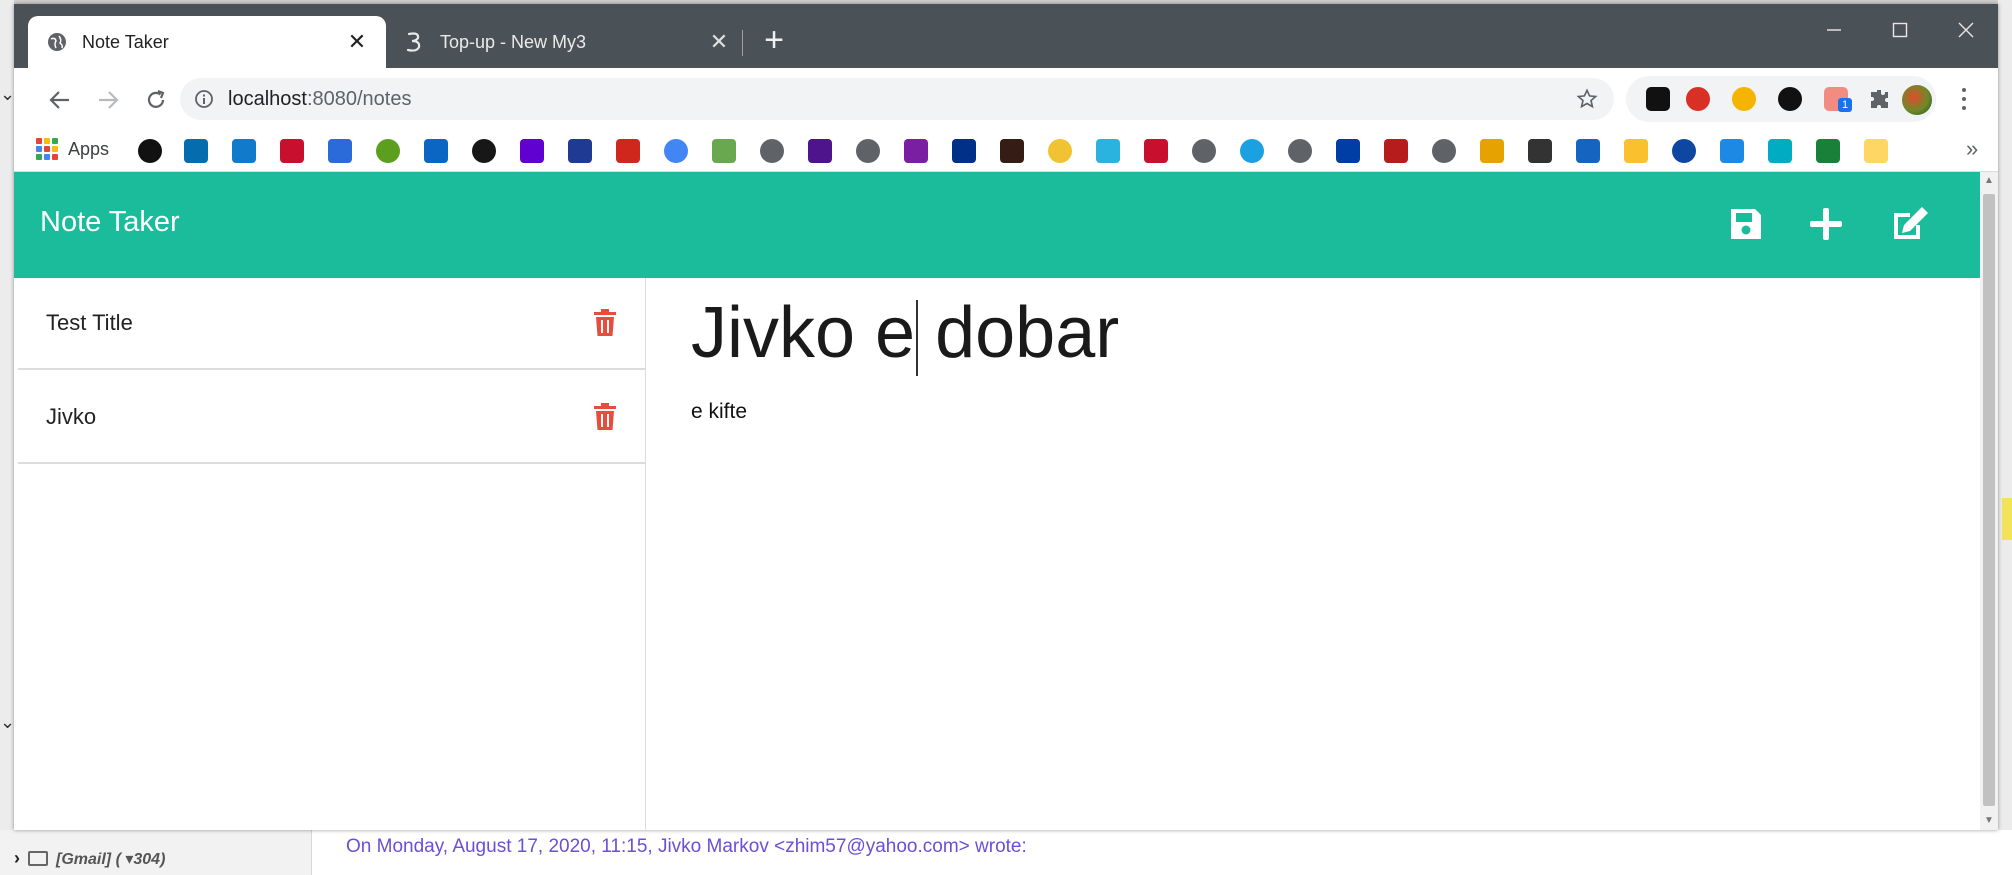 The height and width of the screenshot is (875, 2012). Describe the element at coordinates (1587, 99) in the screenshot. I see `bookmark-star-icon` at that location.